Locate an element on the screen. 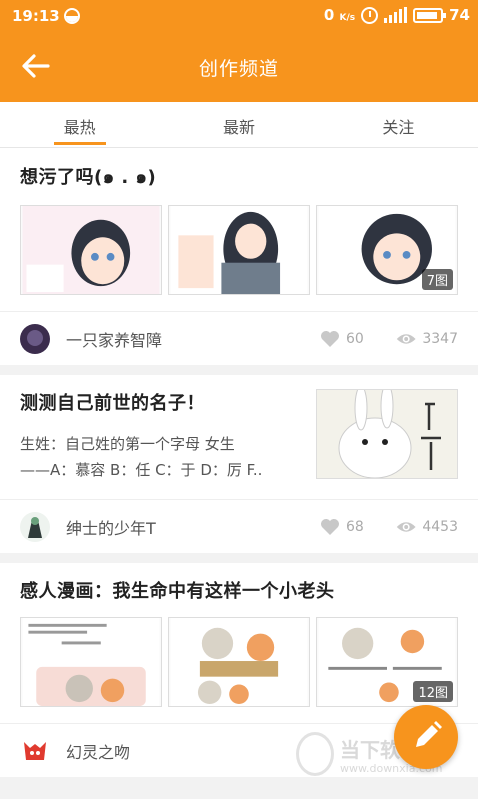 The width and height of the screenshot is (478, 799). net-speed: 0 K/s is located at coordinates (339, 15).